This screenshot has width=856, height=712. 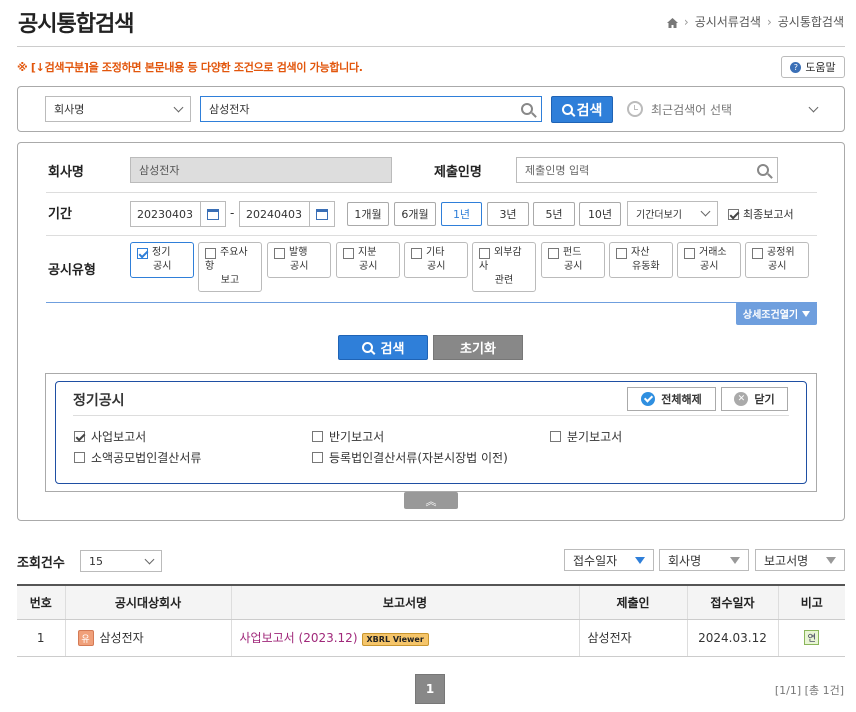 What do you see at coordinates (431, 500) in the screenshot?
I see `collapse-button: ︽` at bounding box center [431, 500].